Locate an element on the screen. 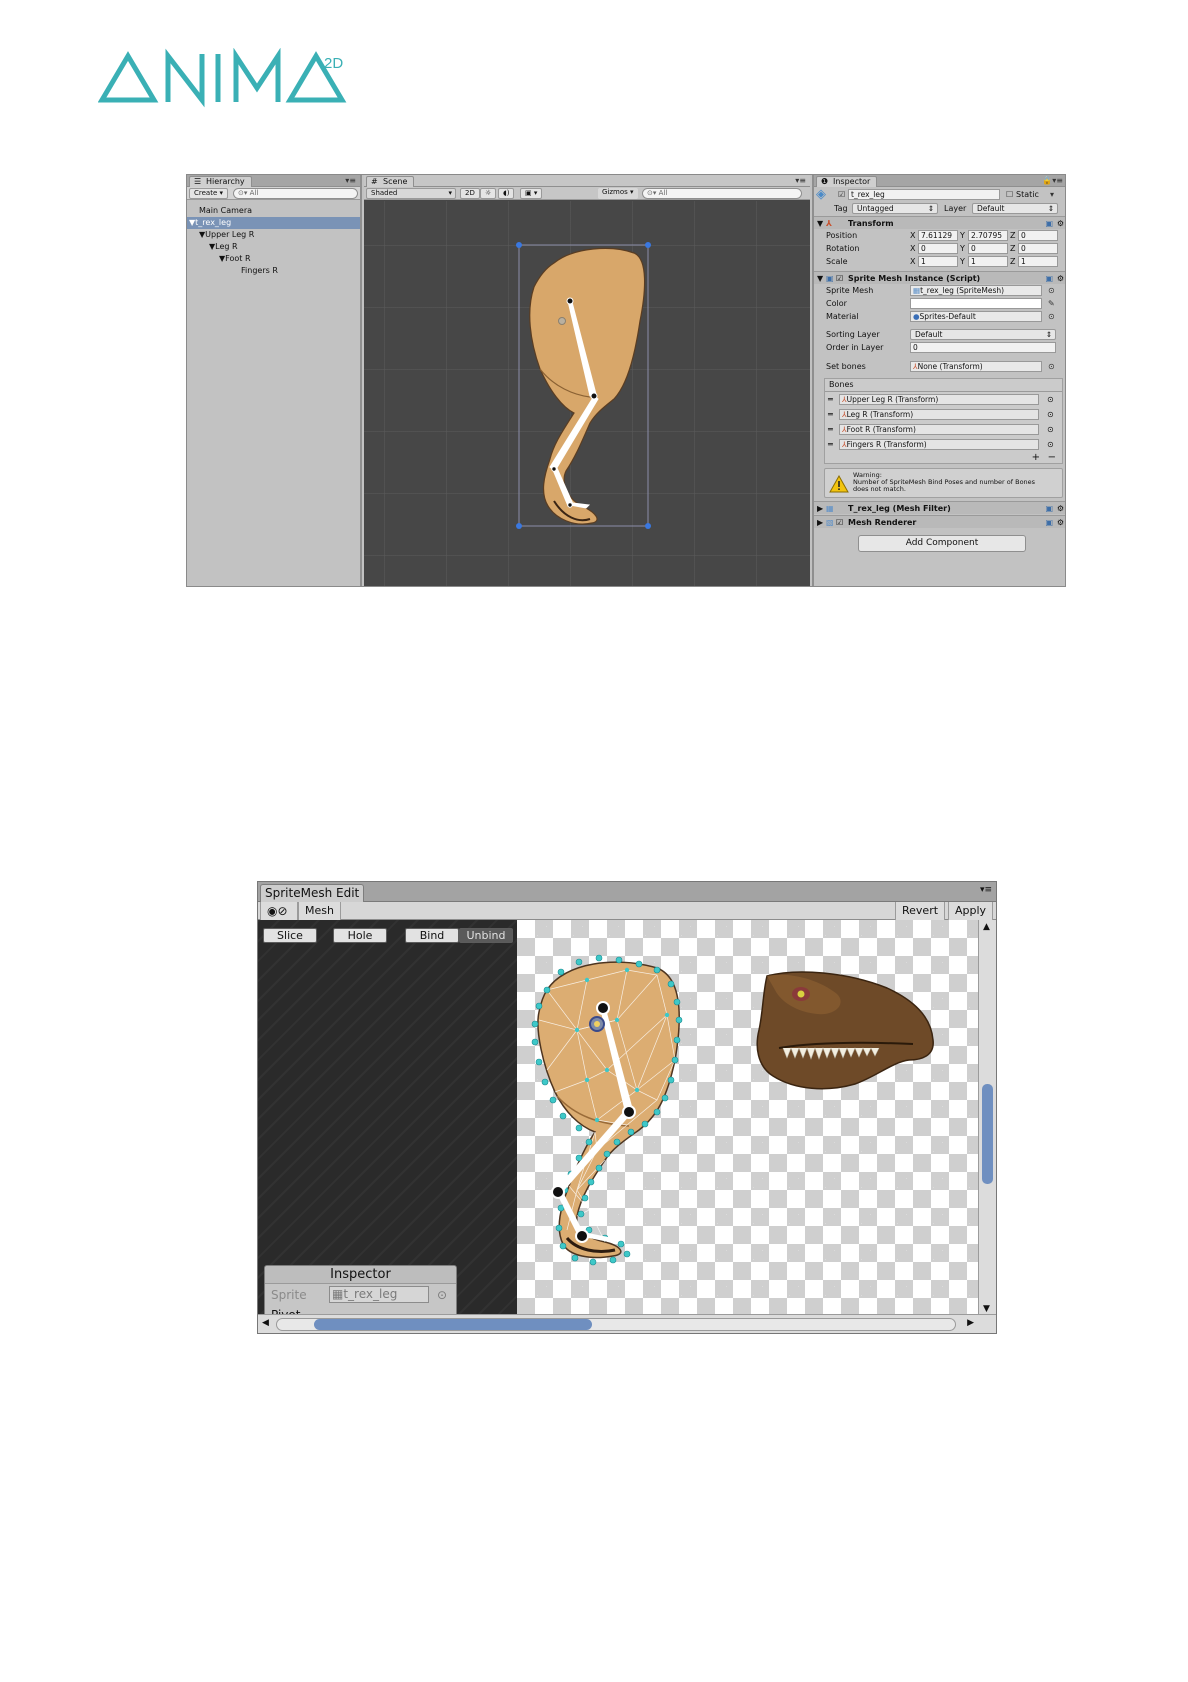  mesh-canvas is located at coordinates (748, 1118).